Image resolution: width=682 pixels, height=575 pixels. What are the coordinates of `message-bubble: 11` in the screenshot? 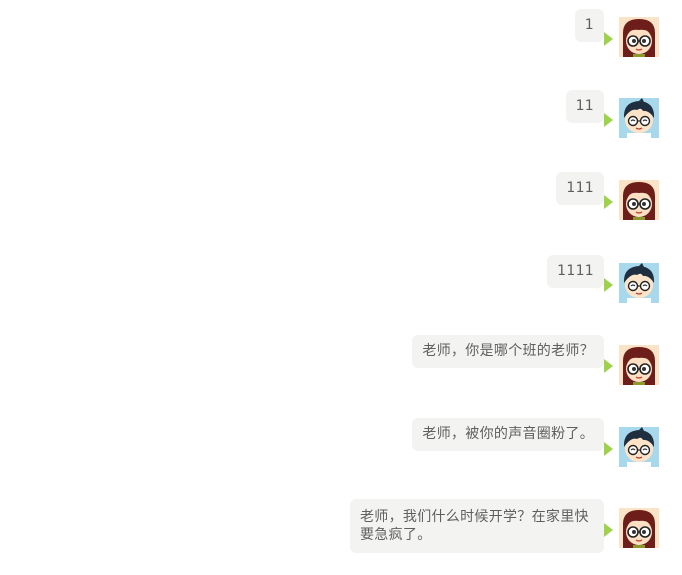 It's located at (584, 106).